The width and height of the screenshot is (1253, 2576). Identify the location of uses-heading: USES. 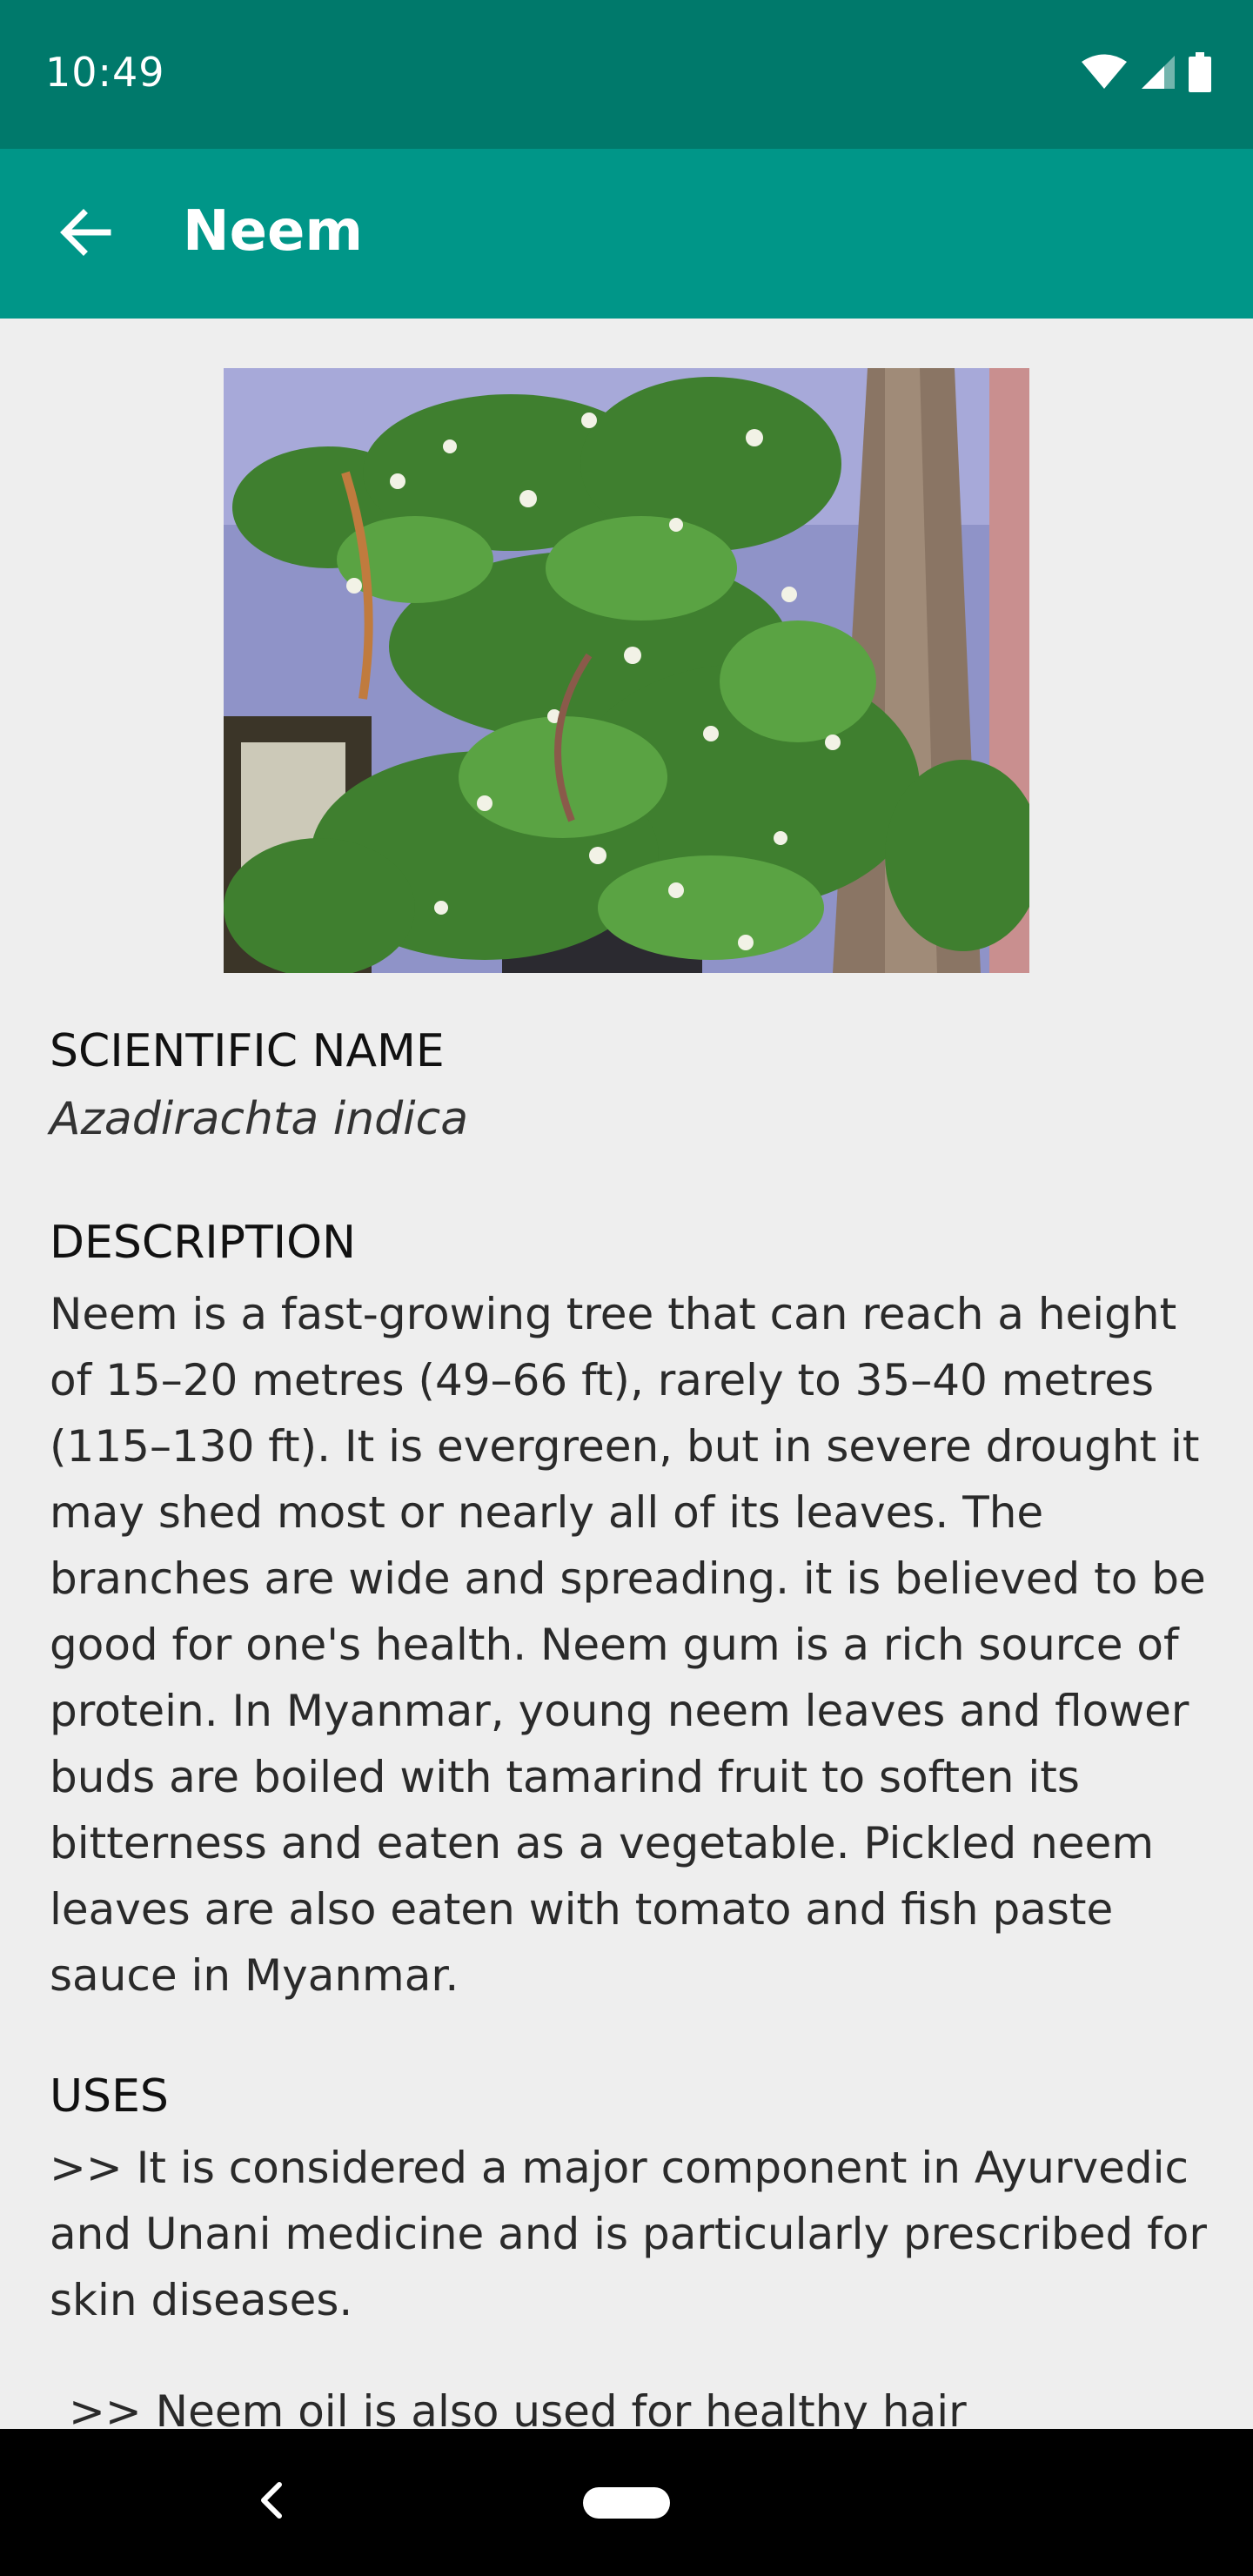
(109, 2096).